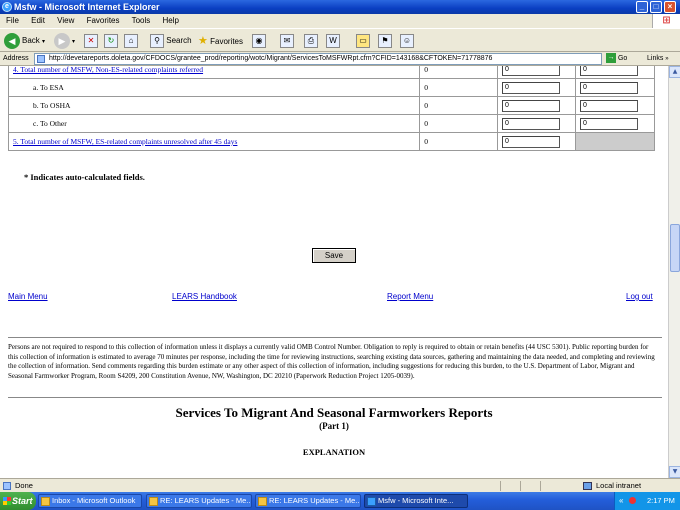 The height and width of the screenshot is (510, 680). I want to click on windows-flag-icon, so click(7, 501).